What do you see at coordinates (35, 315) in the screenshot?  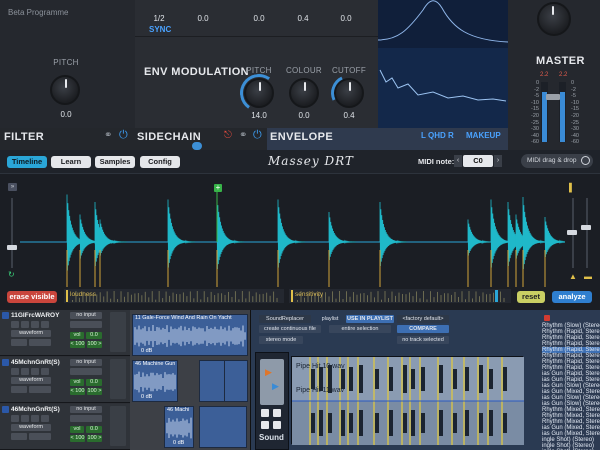 I see `track-name: 11GIFrcWAROY` at bounding box center [35, 315].